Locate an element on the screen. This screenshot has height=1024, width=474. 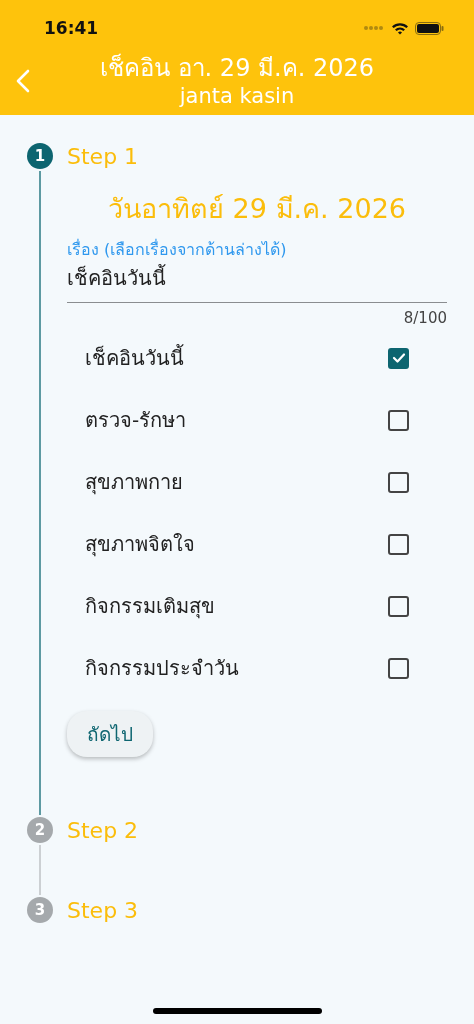
header-subtitle: janta kasin is located at coordinates (237, 96).